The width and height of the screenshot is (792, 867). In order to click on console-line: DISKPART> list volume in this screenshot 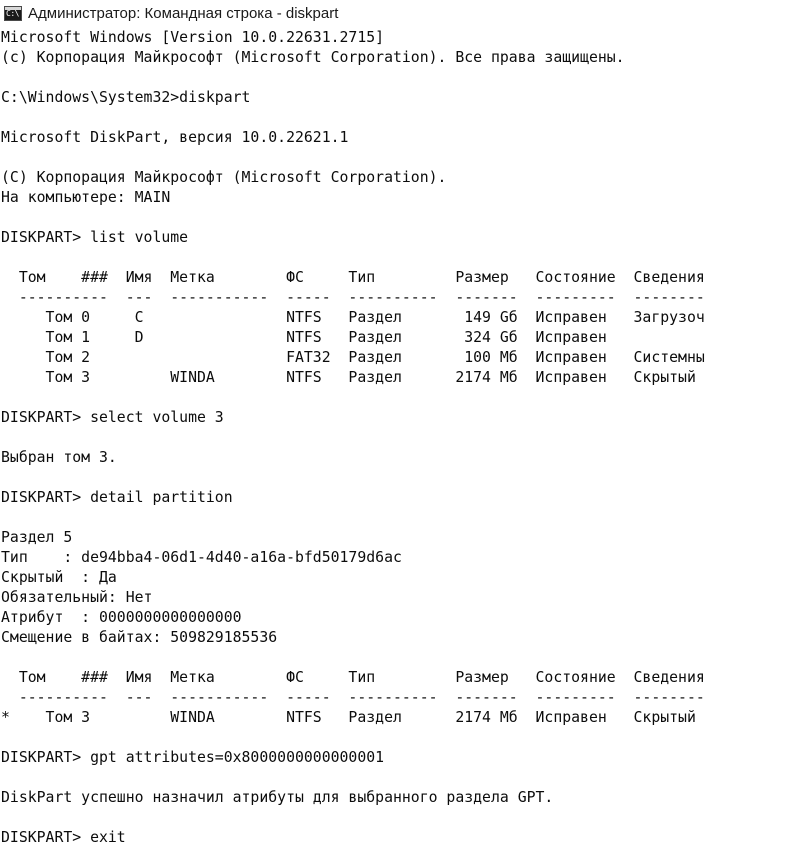, I will do `click(95, 237)`.